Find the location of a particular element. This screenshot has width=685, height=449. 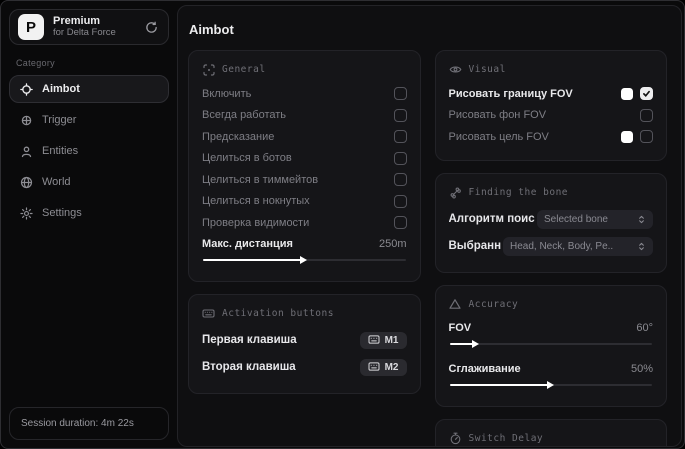

sidebar-item-label: Entities is located at coordinates (60, 151).